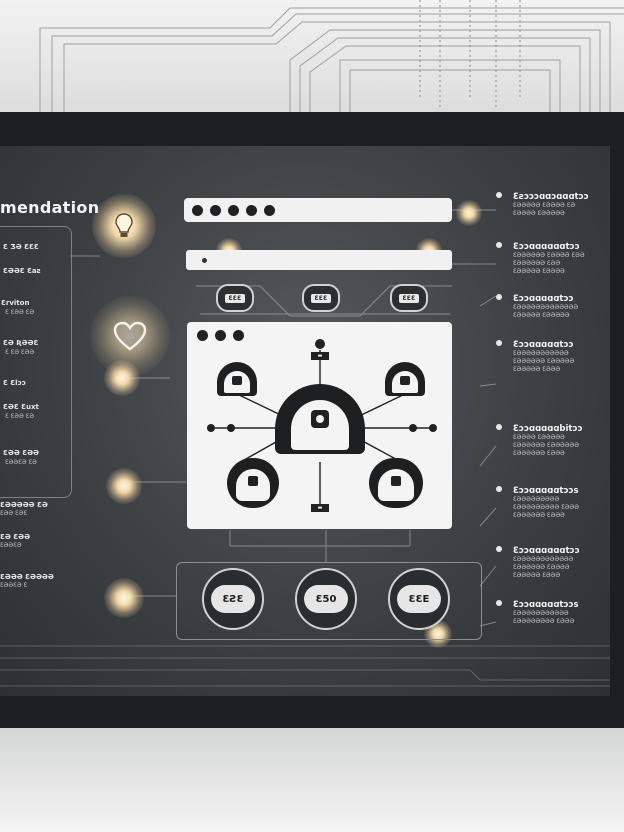  Describe the element at coordinates (543, 559) in the screenshot. I see `recommendation-detail: ƐƏƏƏƏƏƏƏƏƏƏƏƏ` at that location.